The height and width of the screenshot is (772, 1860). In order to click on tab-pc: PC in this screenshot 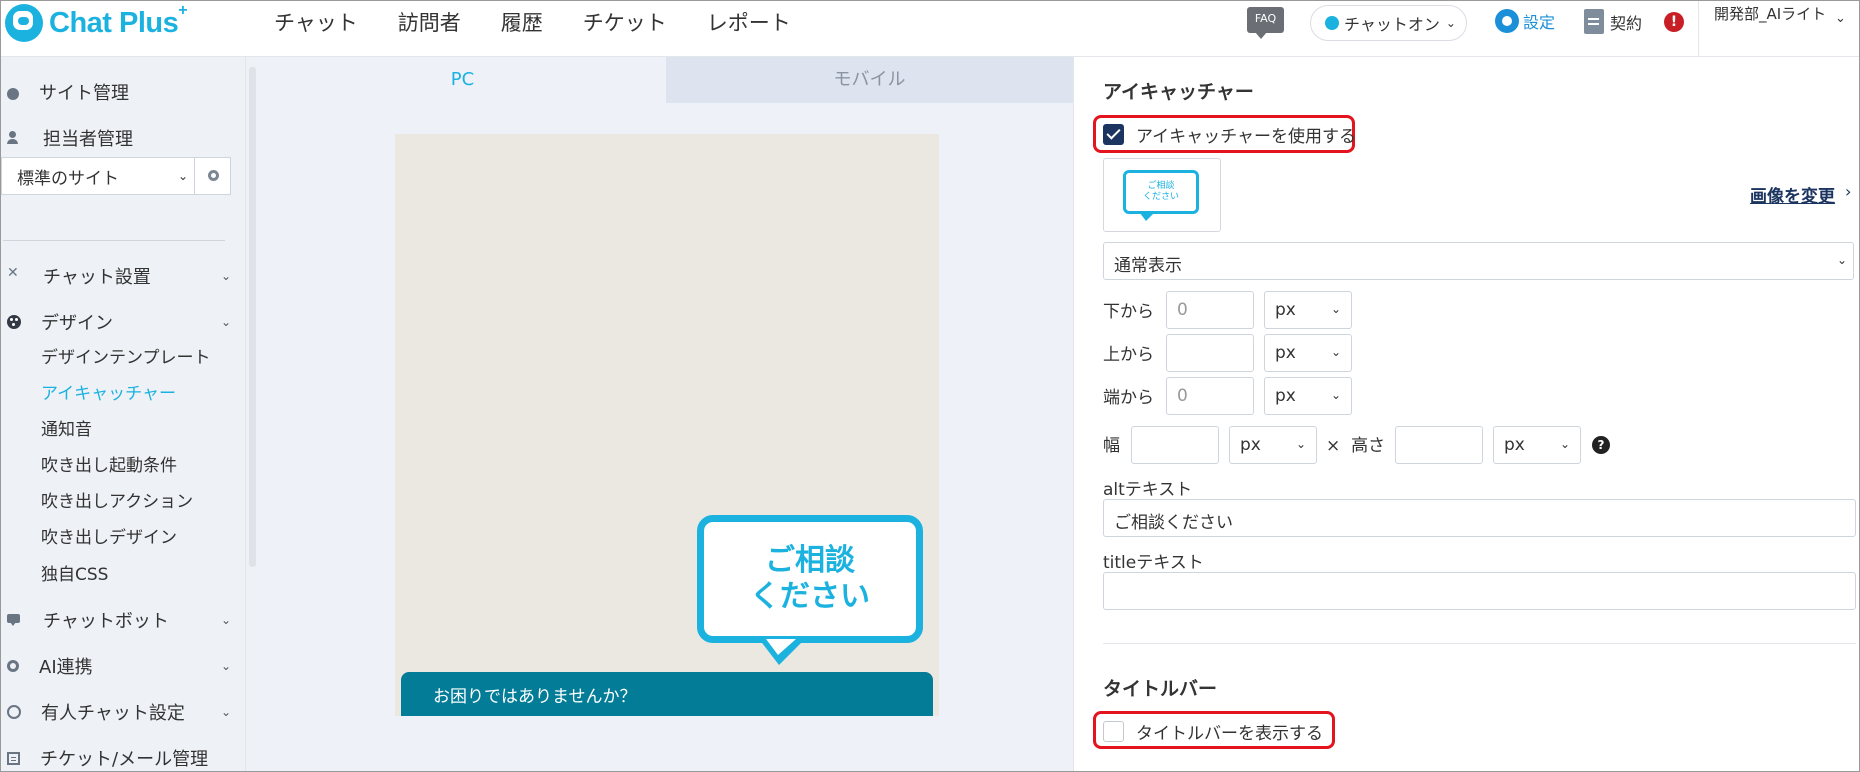, I will do `click(462, 80)`.